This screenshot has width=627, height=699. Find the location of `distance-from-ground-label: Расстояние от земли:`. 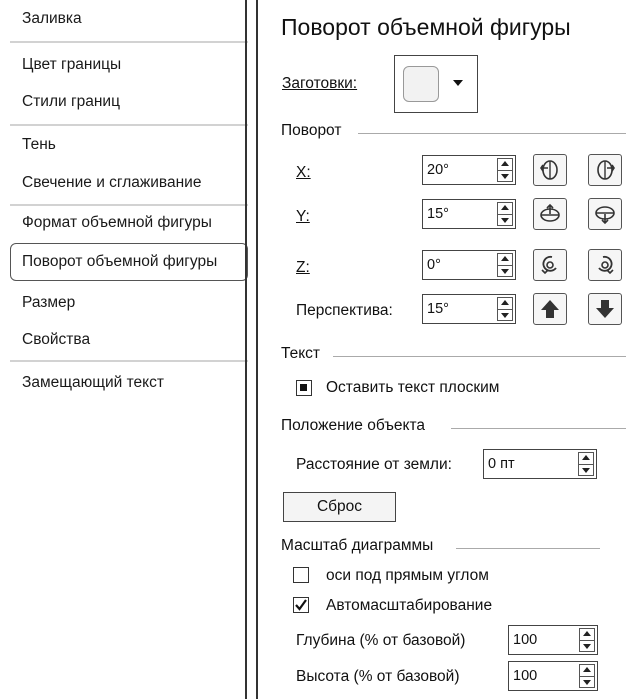

distance-from-ground-label: Расстояние от земли: is located at coordinates (374, 464).